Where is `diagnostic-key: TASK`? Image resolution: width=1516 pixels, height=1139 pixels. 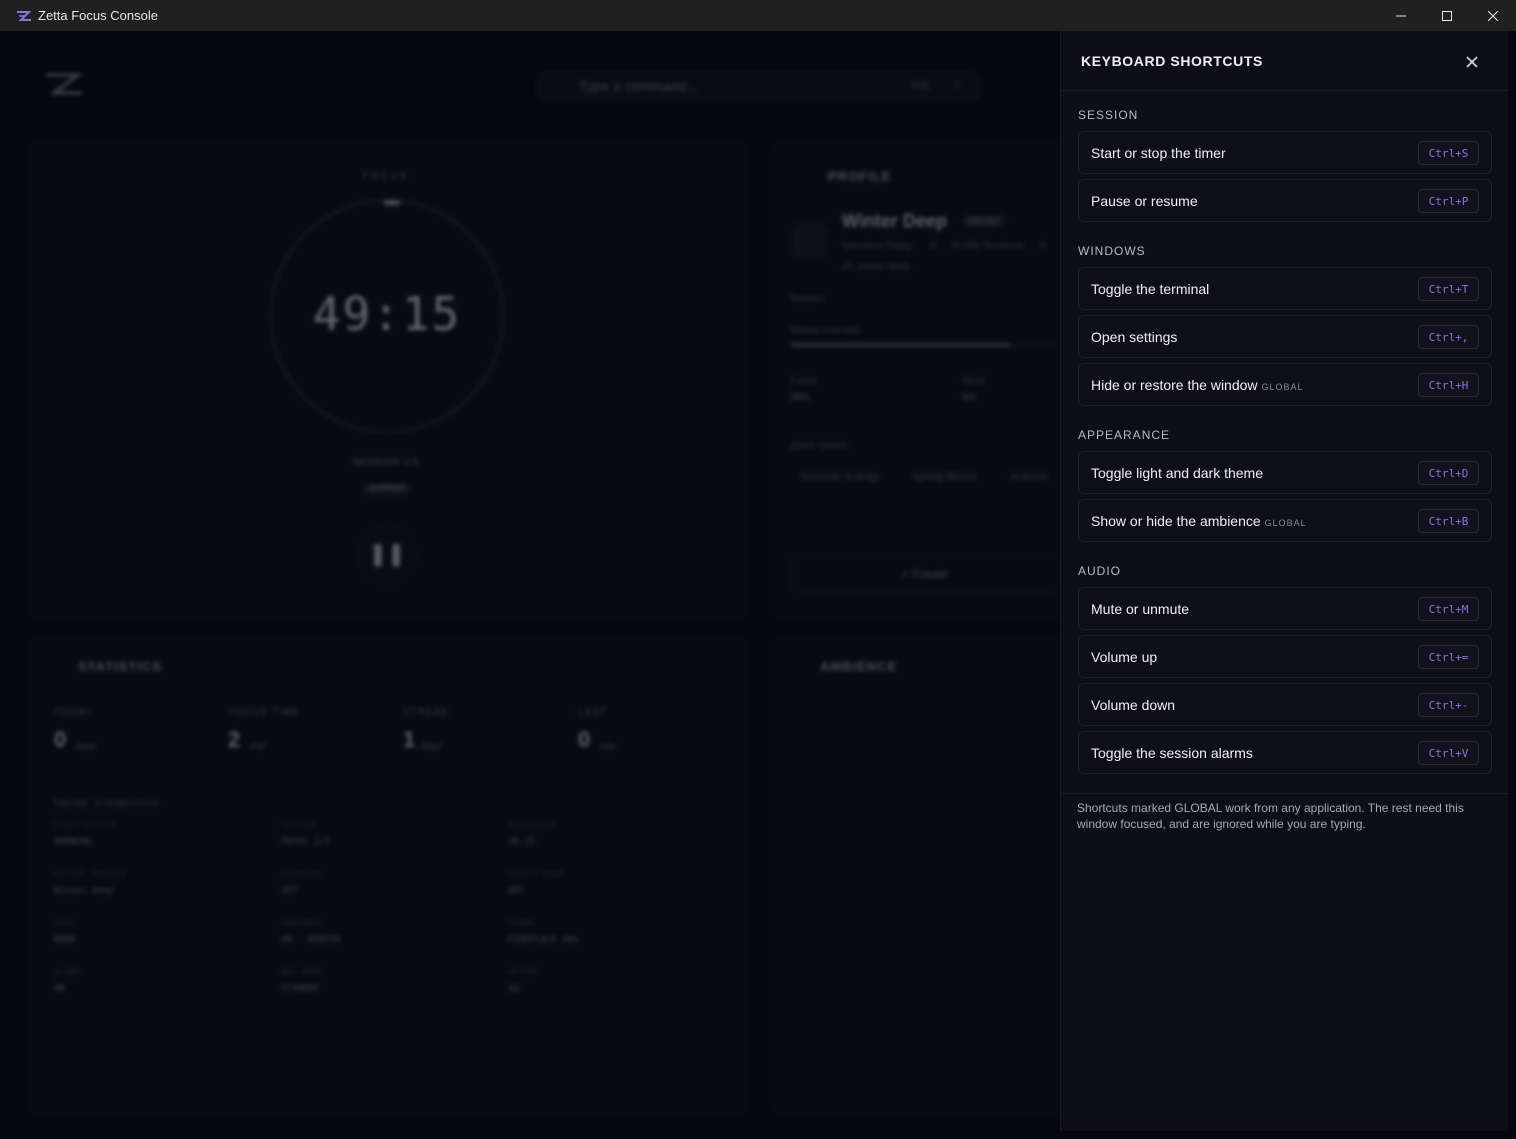 diagnostic-key: TASK is located at coordinates (64, 923).